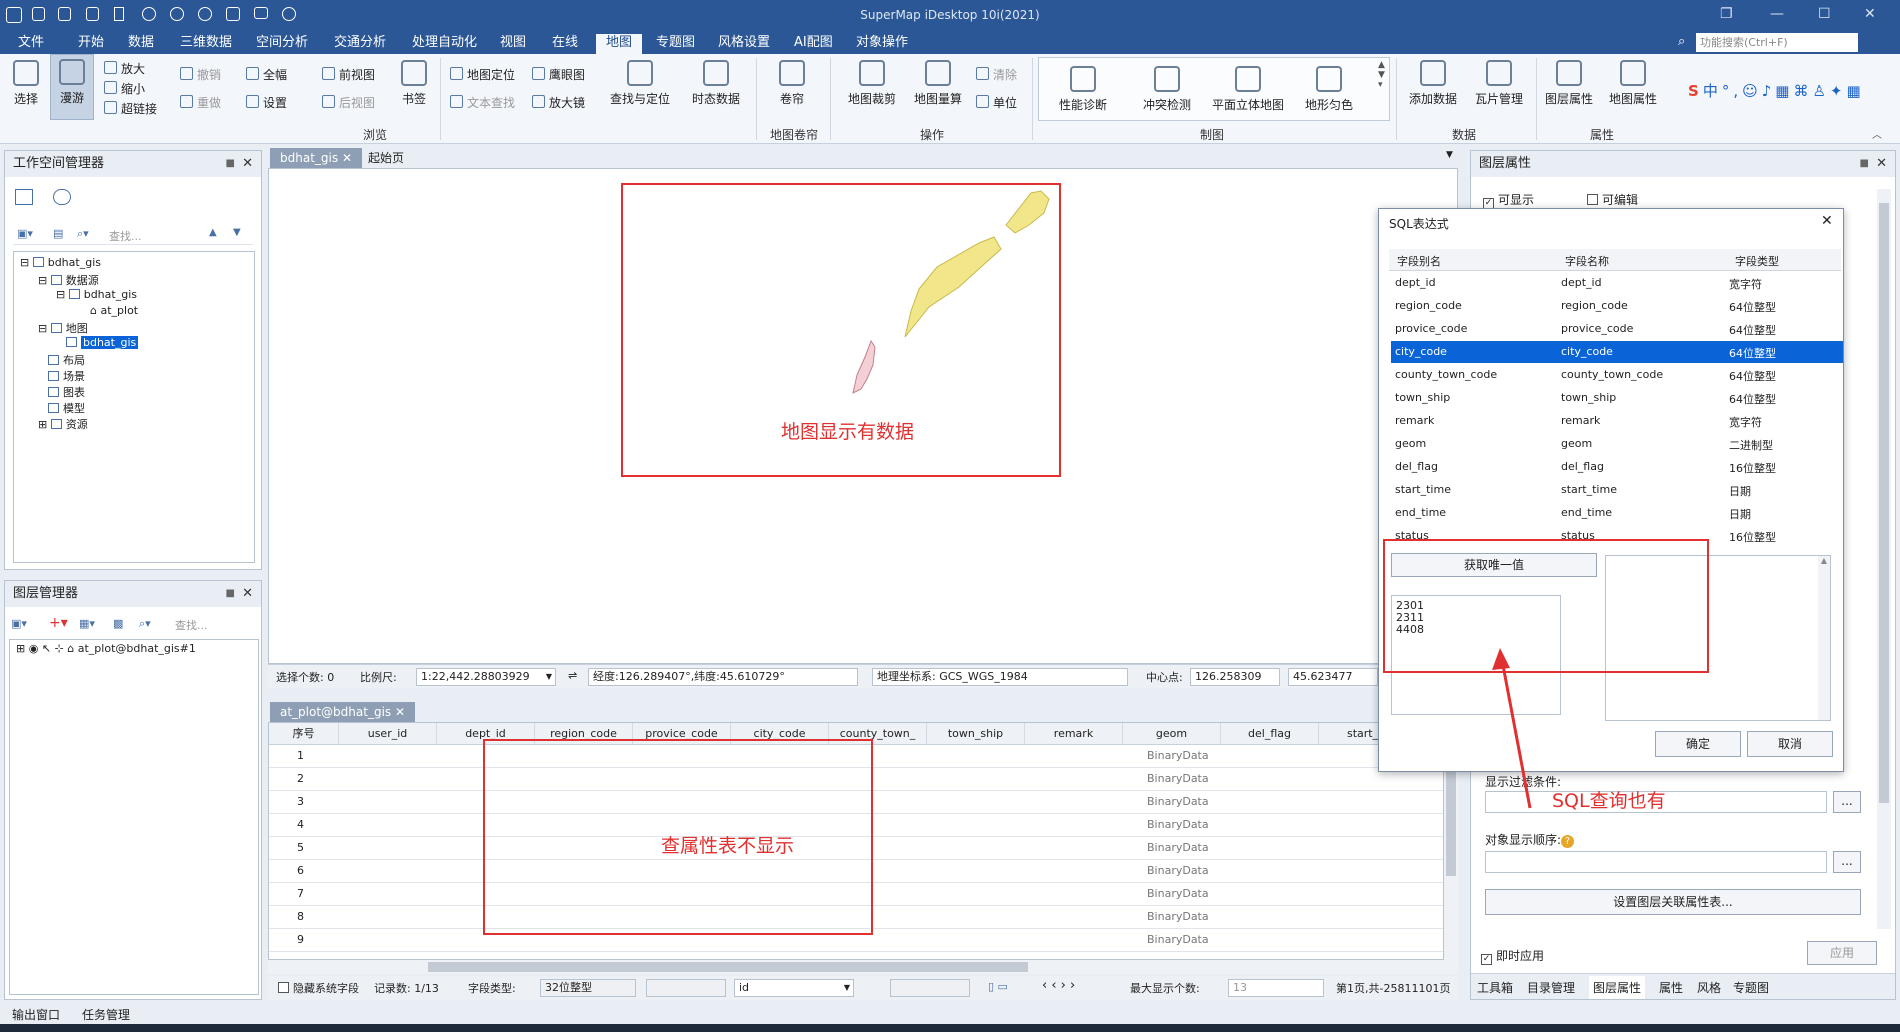  What do you see at coordinates (68, 280) in the screenshot?
I see `tree-datasources-node: ⊟ 数据源` at bounding box center [68, 280].